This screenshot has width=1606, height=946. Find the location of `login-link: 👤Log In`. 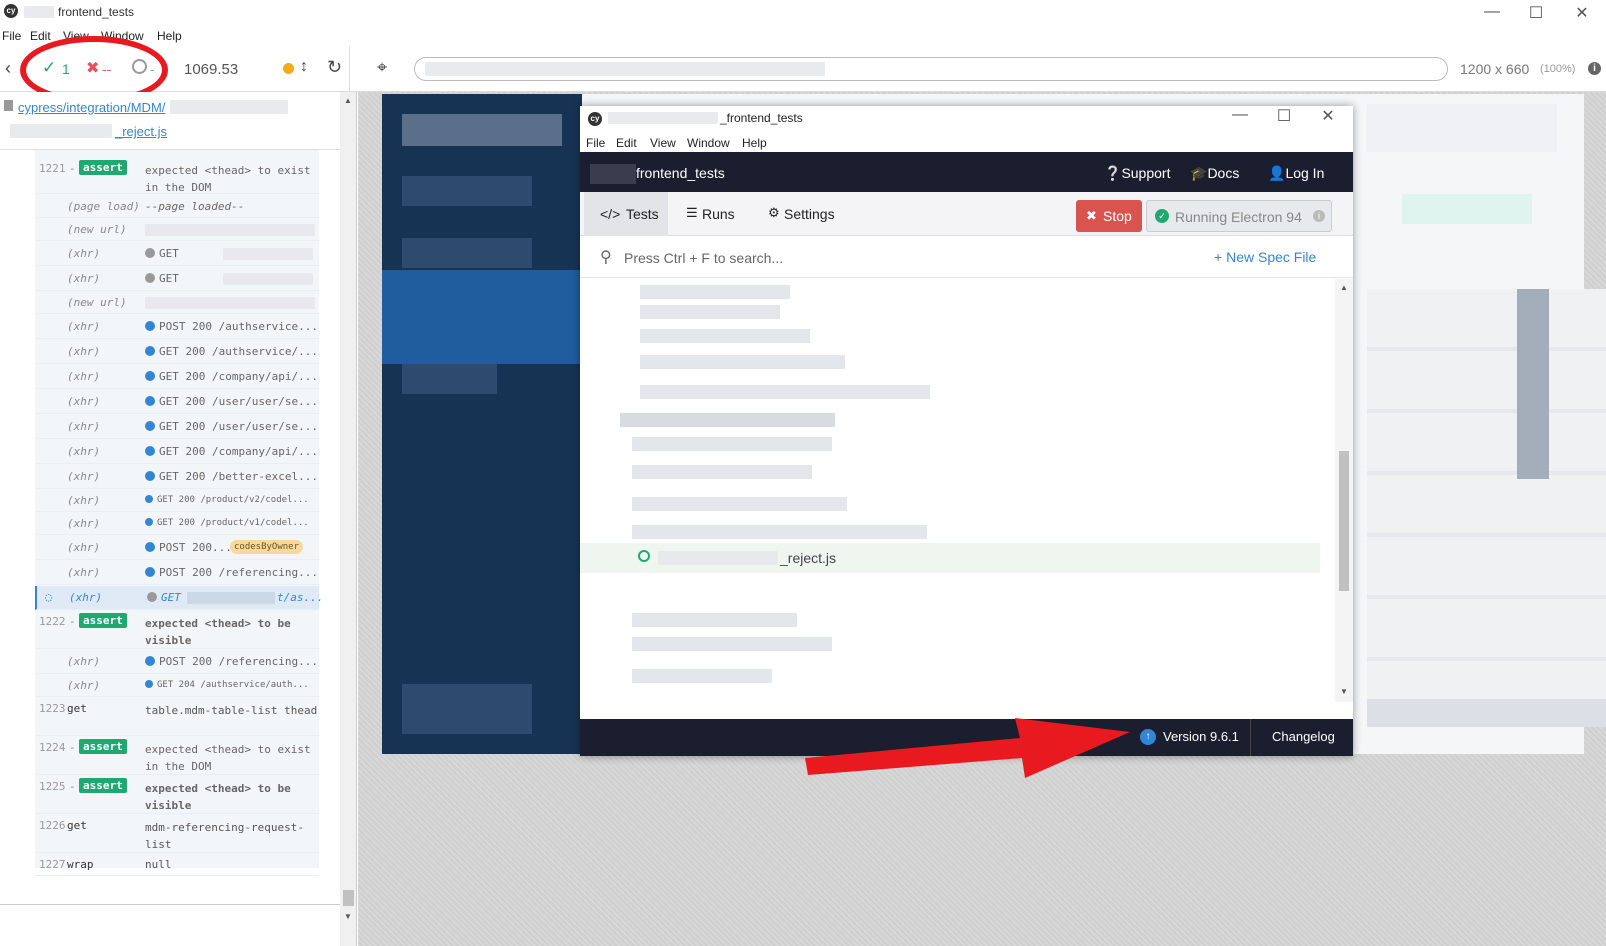

login-link: 👤Log In is located at coordinates (1296, 173).